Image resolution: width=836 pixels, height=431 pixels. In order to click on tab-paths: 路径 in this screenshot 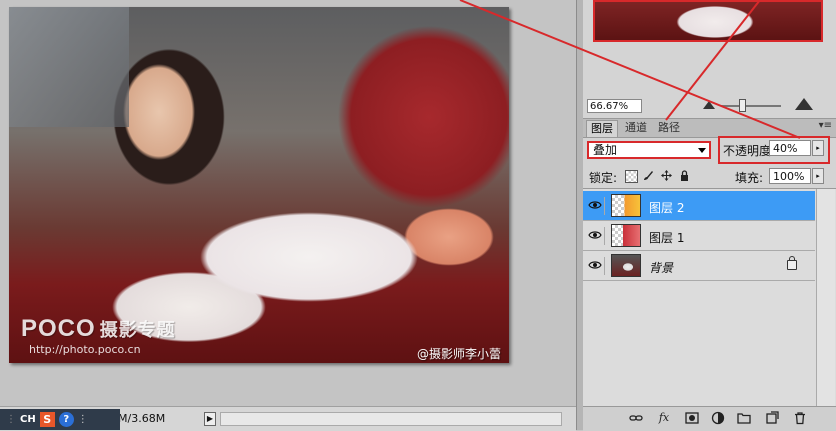, I will do `click(669, 128)`.